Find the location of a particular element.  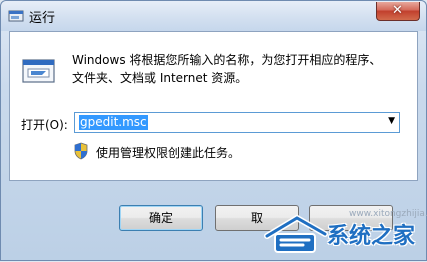

open-label: 打开(O): is located at coordinates (44, 125).